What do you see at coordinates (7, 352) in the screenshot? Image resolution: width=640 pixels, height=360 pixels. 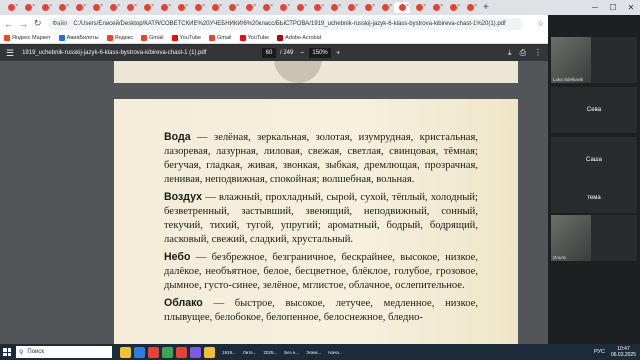 I see `start-button` at bounding box center [7, 352].